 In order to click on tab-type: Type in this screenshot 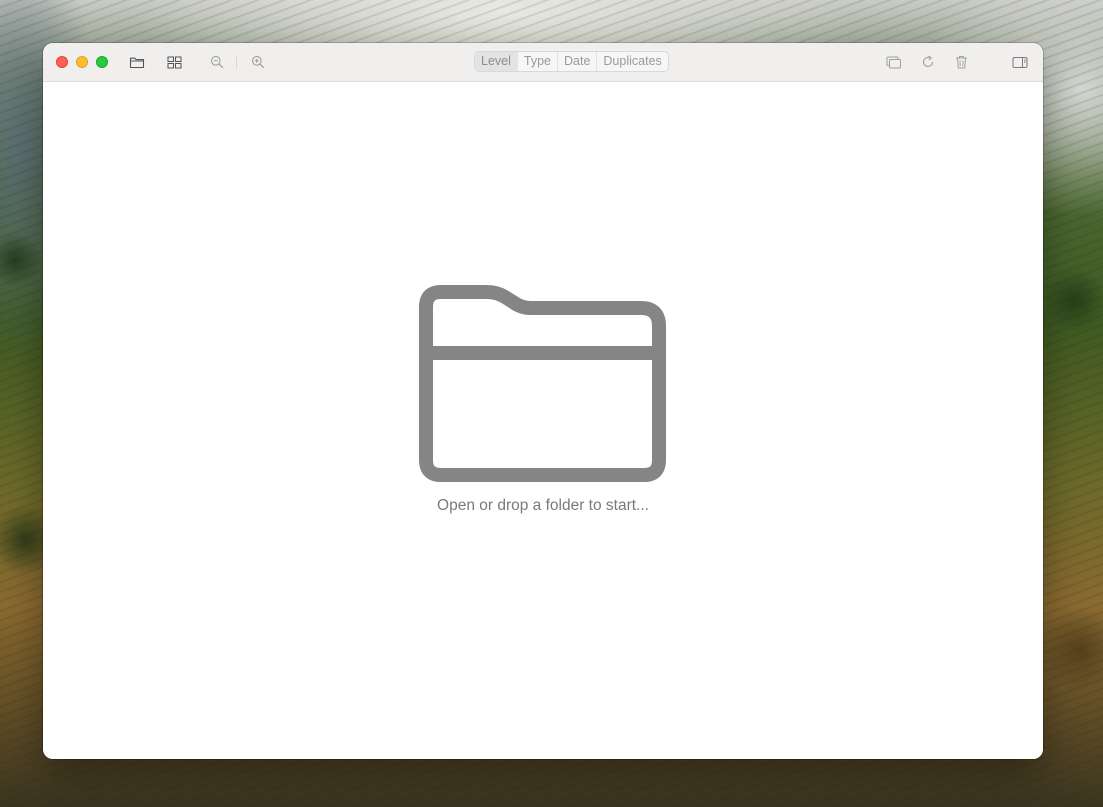, I will do `click(538, 61)`.